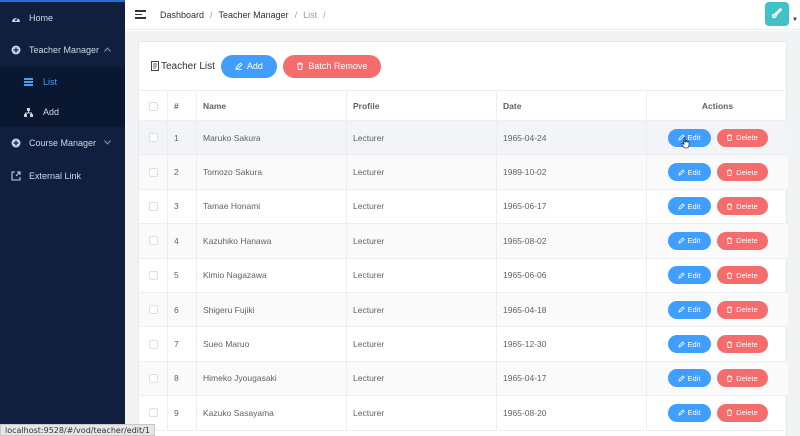 The width and height of the screenshot is (800, 436). Describe the element at coordinates (182, 172) in the screenshot. I see `row-number: 2` at that location.